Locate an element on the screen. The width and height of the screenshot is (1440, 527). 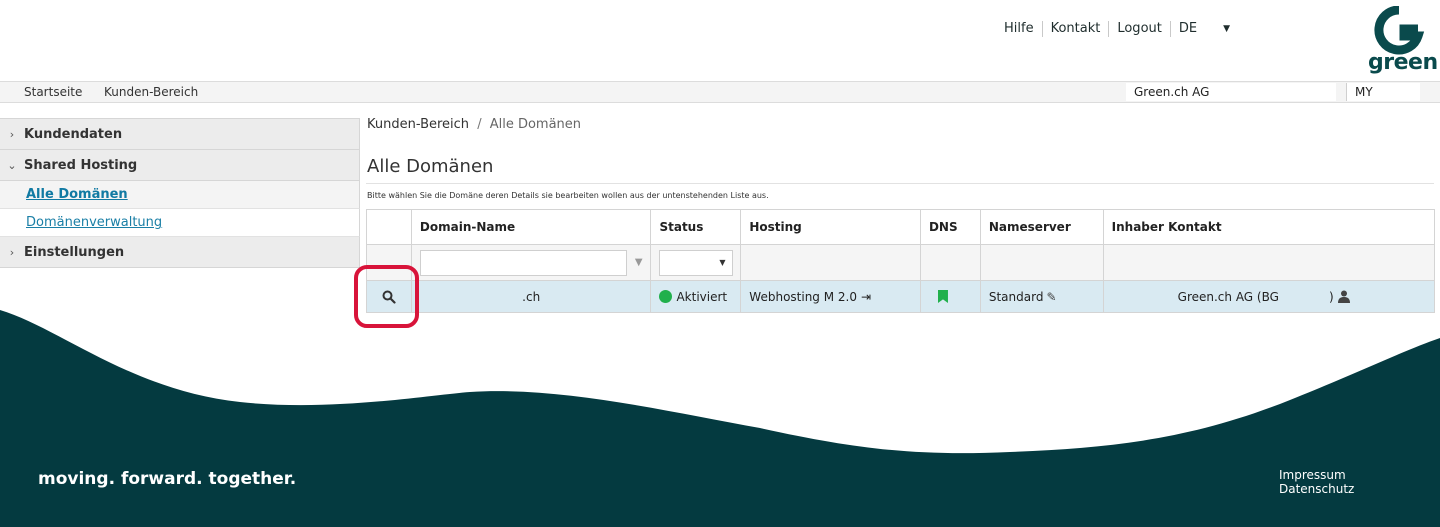
sidebar-item-alle-domaenen: Alle Domänen is located at coordinates (180, 195).